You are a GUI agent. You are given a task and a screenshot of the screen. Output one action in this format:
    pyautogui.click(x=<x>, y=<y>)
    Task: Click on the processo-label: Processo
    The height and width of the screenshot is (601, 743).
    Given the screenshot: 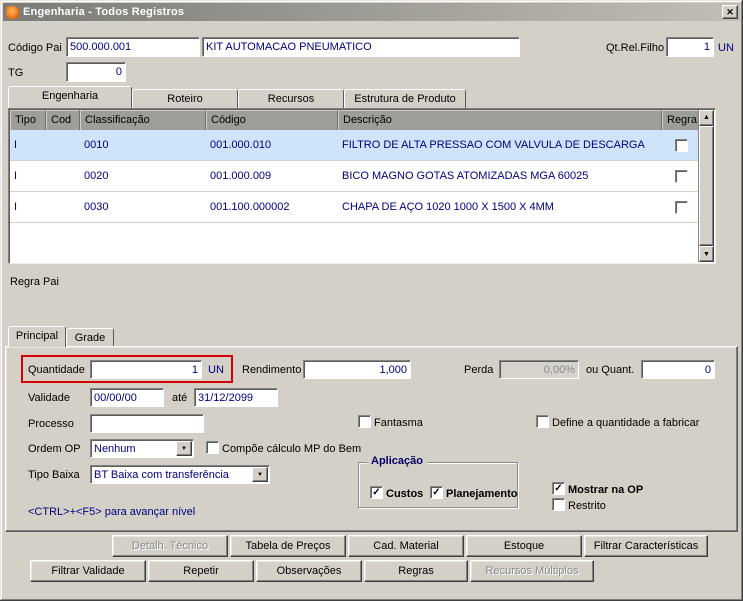 What is the action you would take?
    pyautogui.click(x=51, y=424)
    